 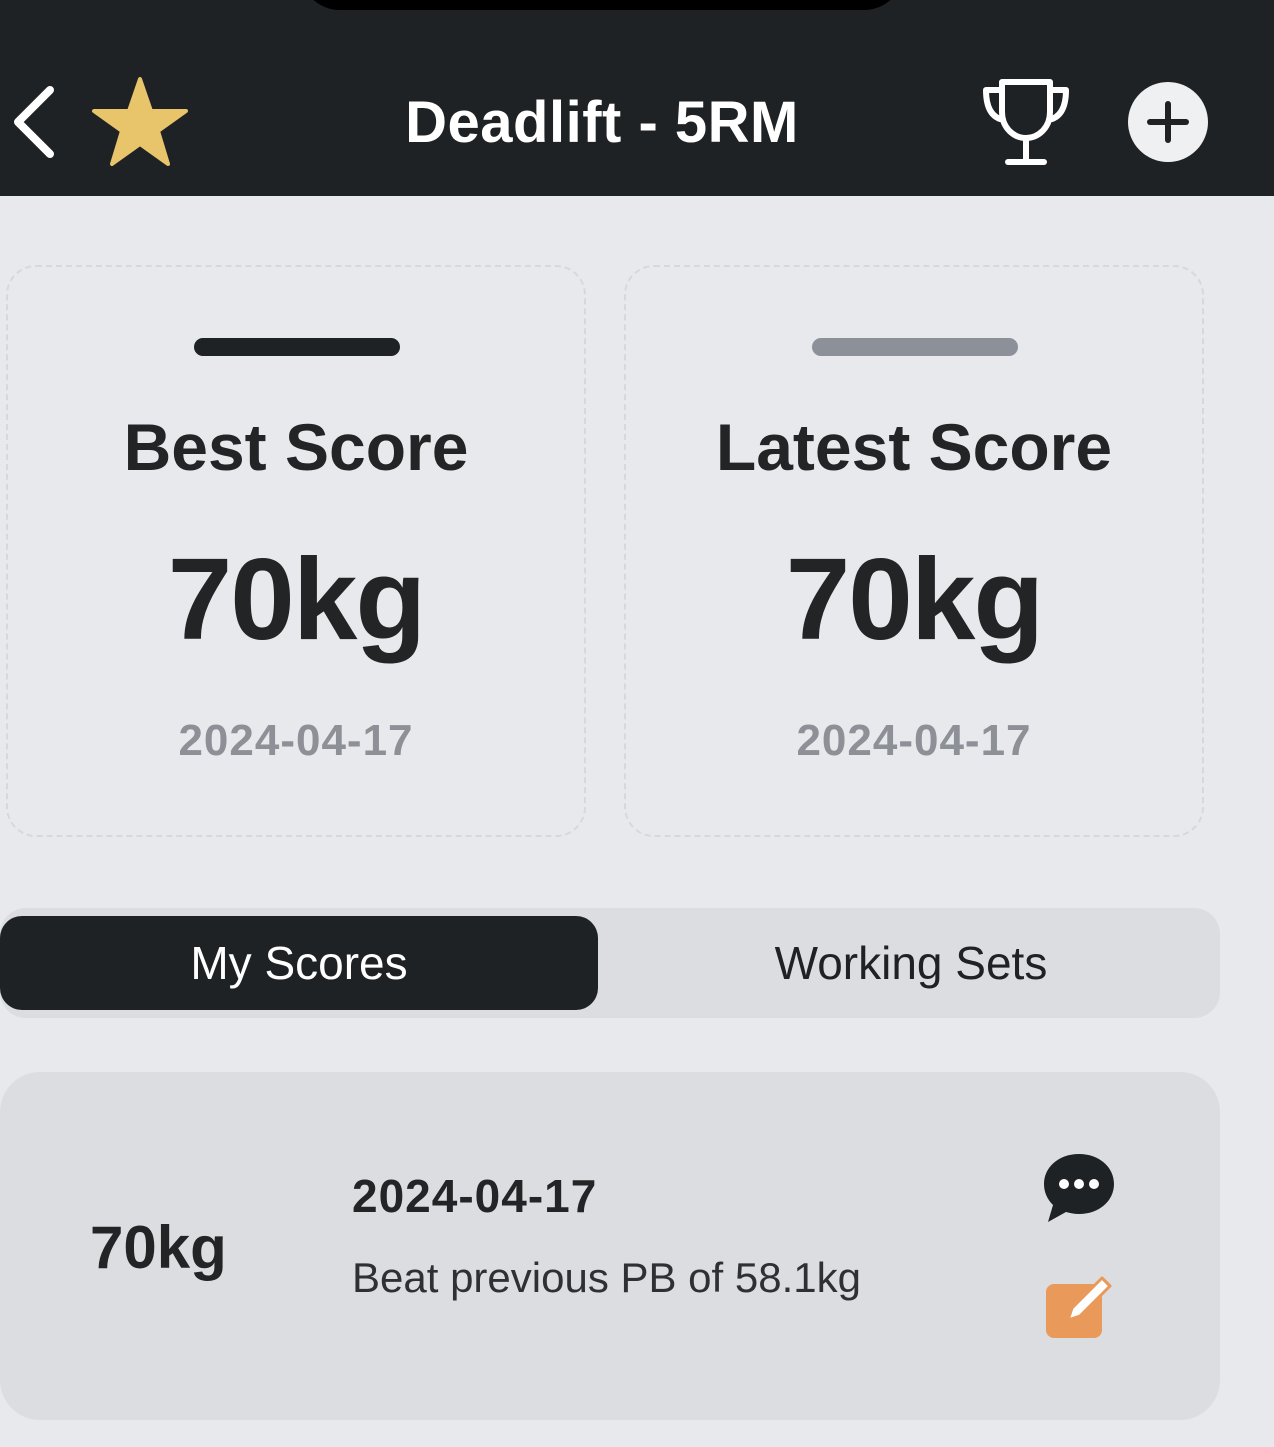 I want to click on latest-score-date: 2024-04-17, so click(x=914, y=740).